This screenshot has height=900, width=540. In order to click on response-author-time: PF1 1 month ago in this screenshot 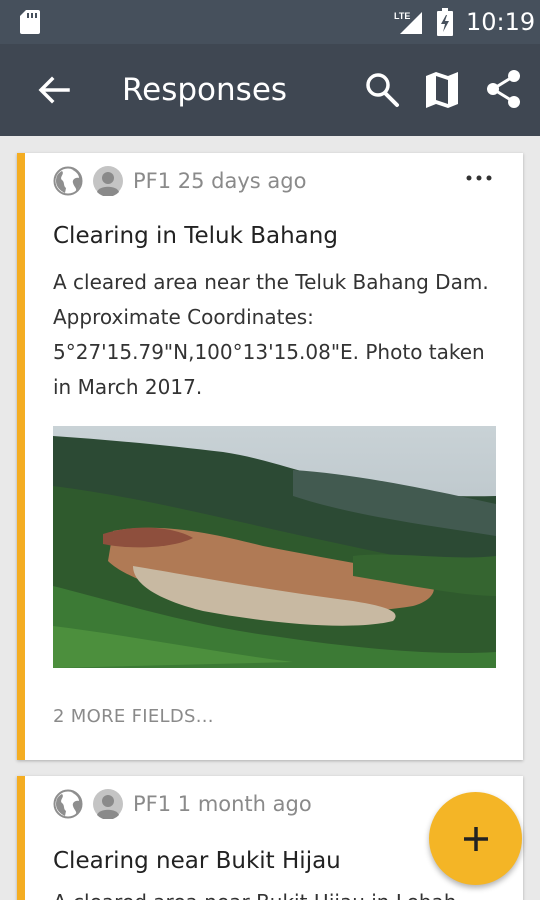, I will do `click(222, 804)`.